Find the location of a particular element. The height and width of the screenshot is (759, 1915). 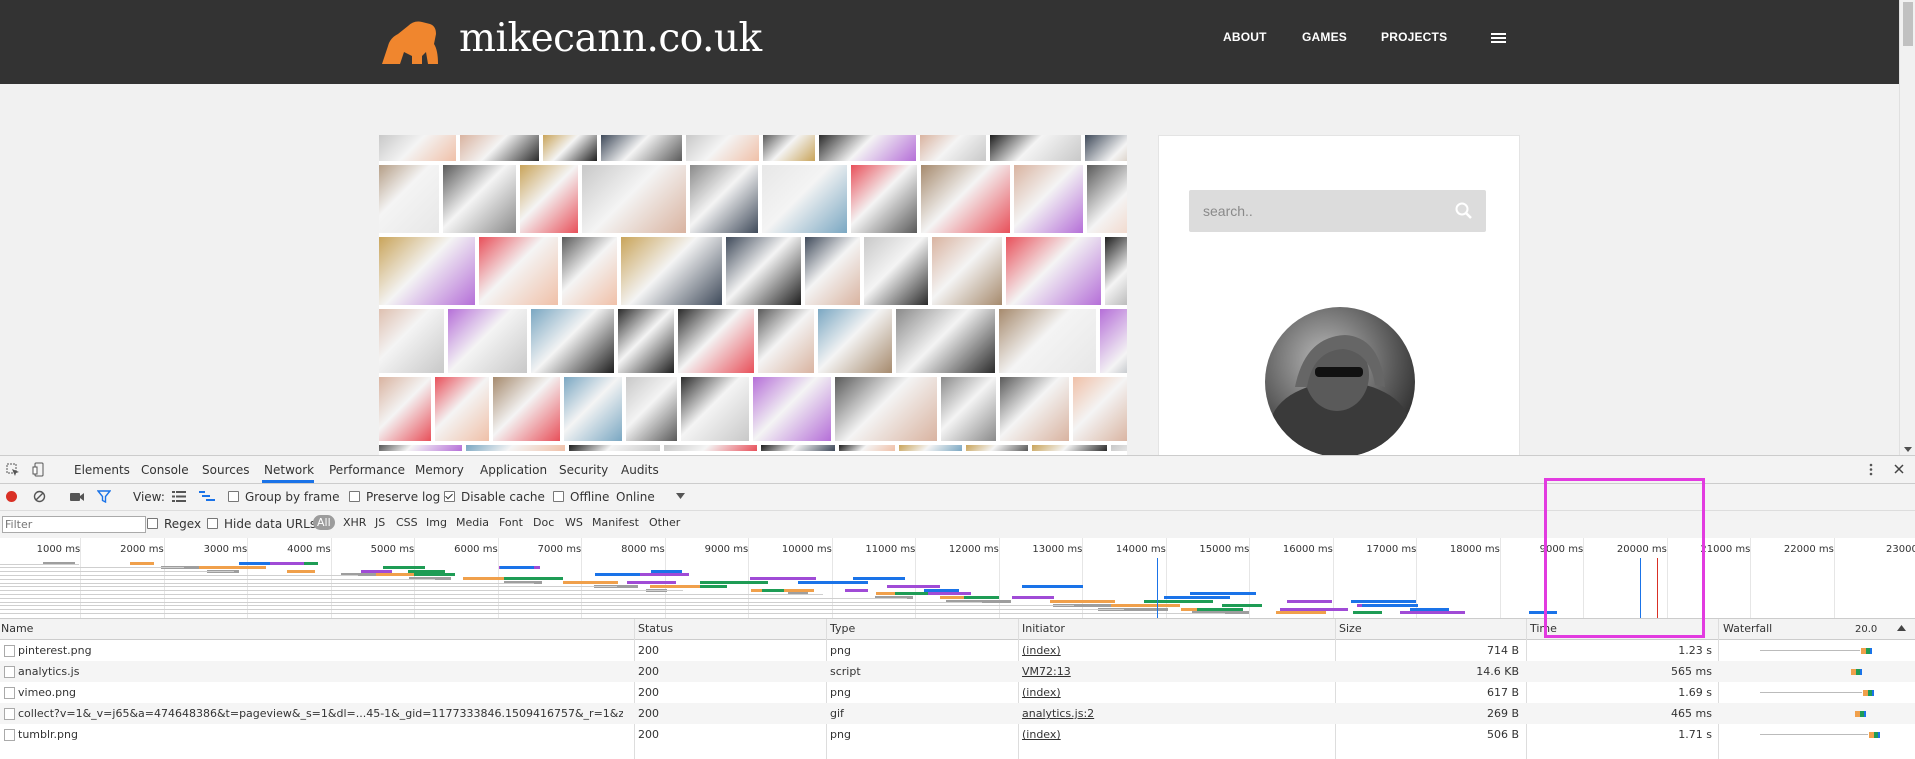

tab-performance: Performance is located at coordinates (367, 470).